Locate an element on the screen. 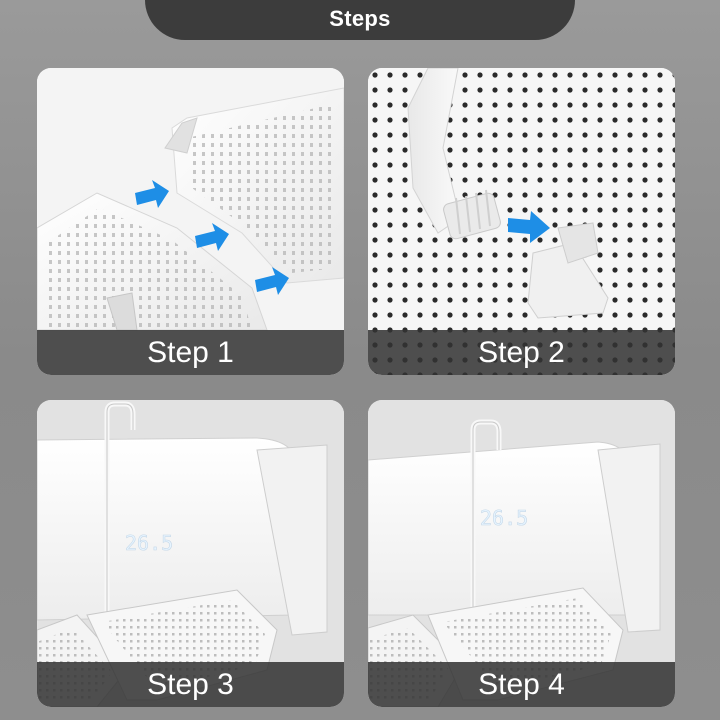 Image resolution: width=720 pixels, height=720 pixels. step-1-caption: Step 1 is located at coordinates (190, 352).